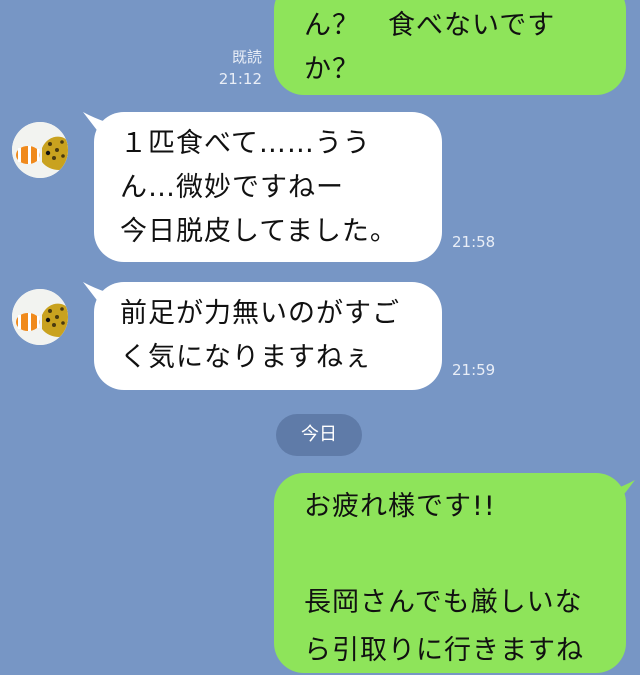  I want to click on message-line: 長岡さんでも厳しいな, so click(443, 602).